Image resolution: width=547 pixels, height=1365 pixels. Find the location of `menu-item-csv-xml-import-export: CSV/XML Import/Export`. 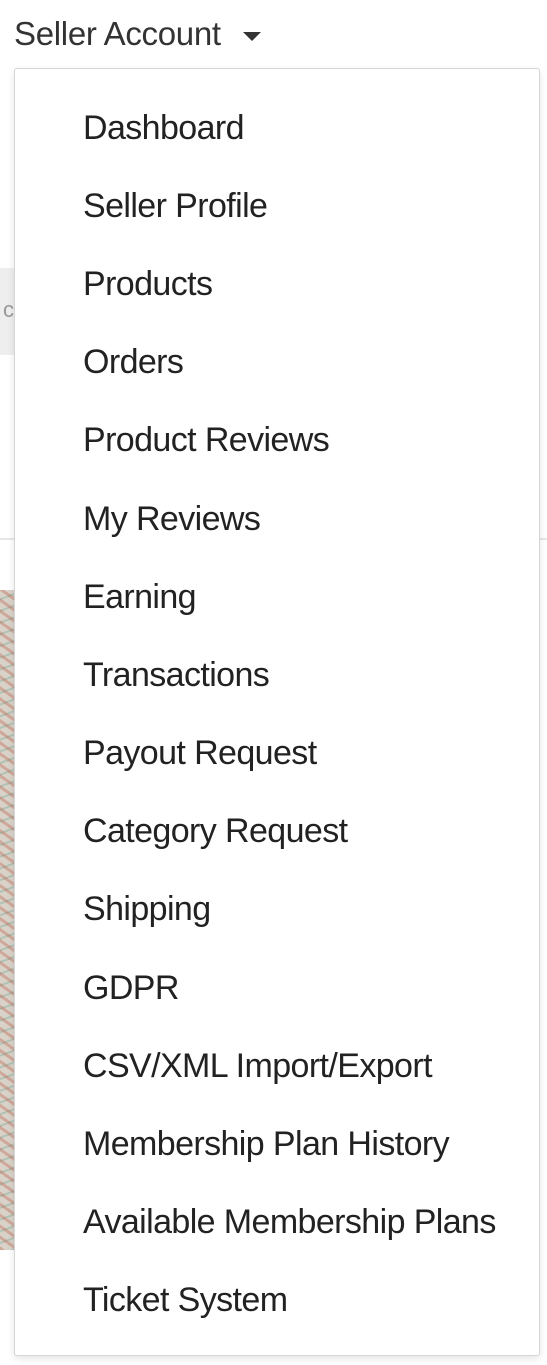

menu-item-csv-xml-import-export: CSV/XML Import/Export is located at coordinates (297, 1066).